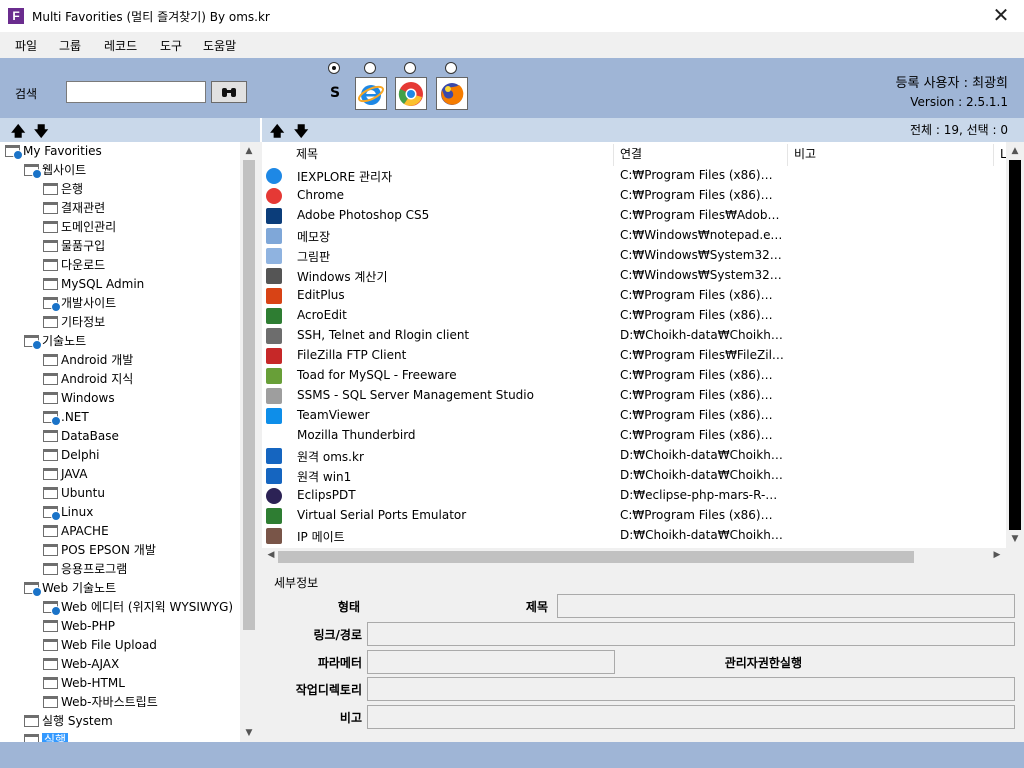 The height and width of the screenshot is (768, 1024). I want to click on tree-scroll-down-icon: ▼, so click(249, 733).